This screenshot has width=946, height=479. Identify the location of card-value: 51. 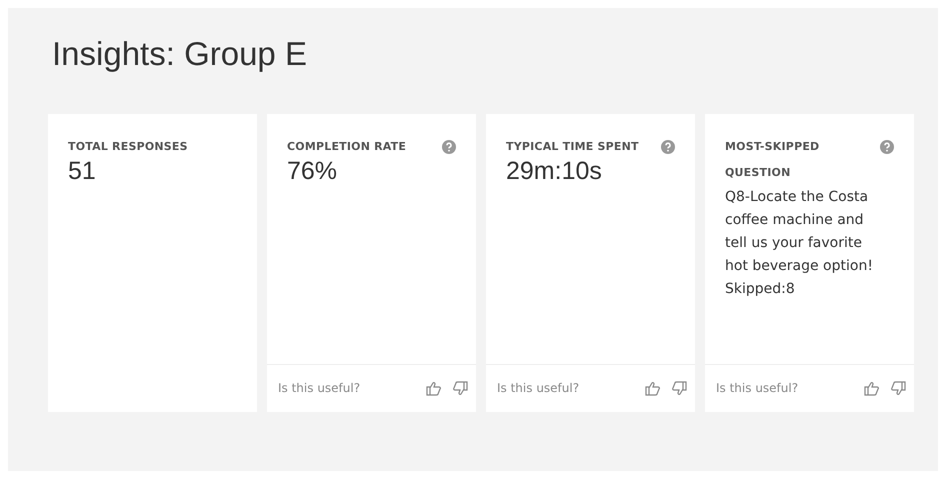
(82, 172).